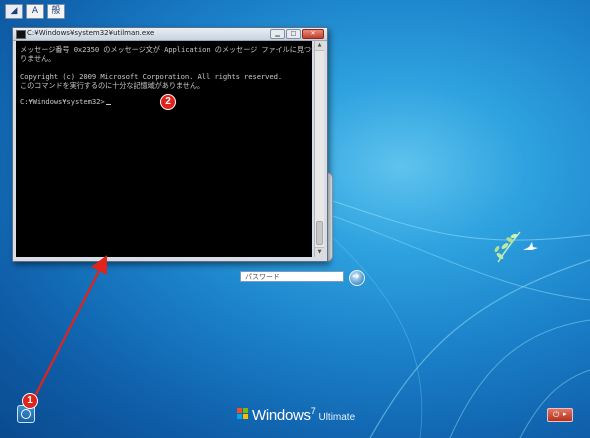 The height and width of the screenshot is (438, 590). I want to click on ime-toolbar: ◢ A 般, so click(35, 11).